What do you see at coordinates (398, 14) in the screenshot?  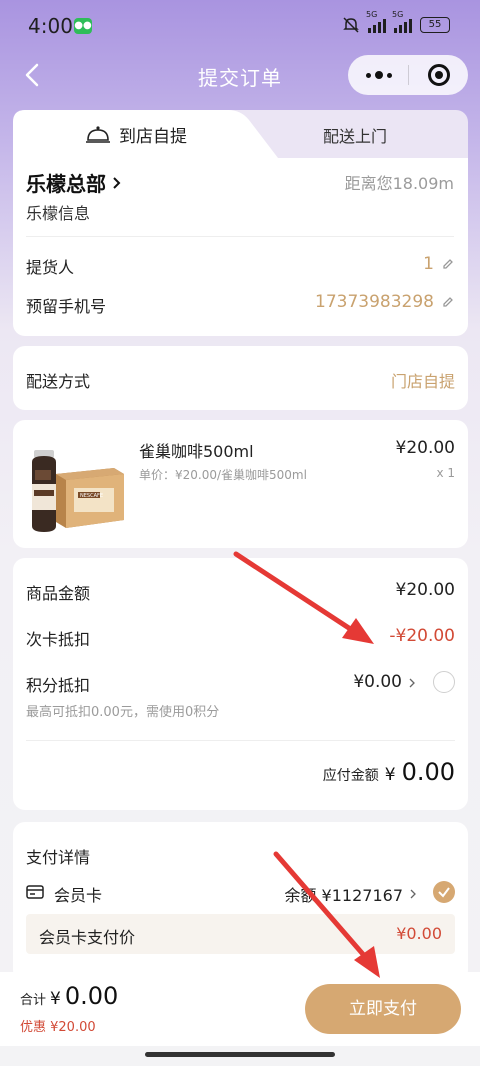 I see `network-type-2: 5G` at bounding box center [398, 14].